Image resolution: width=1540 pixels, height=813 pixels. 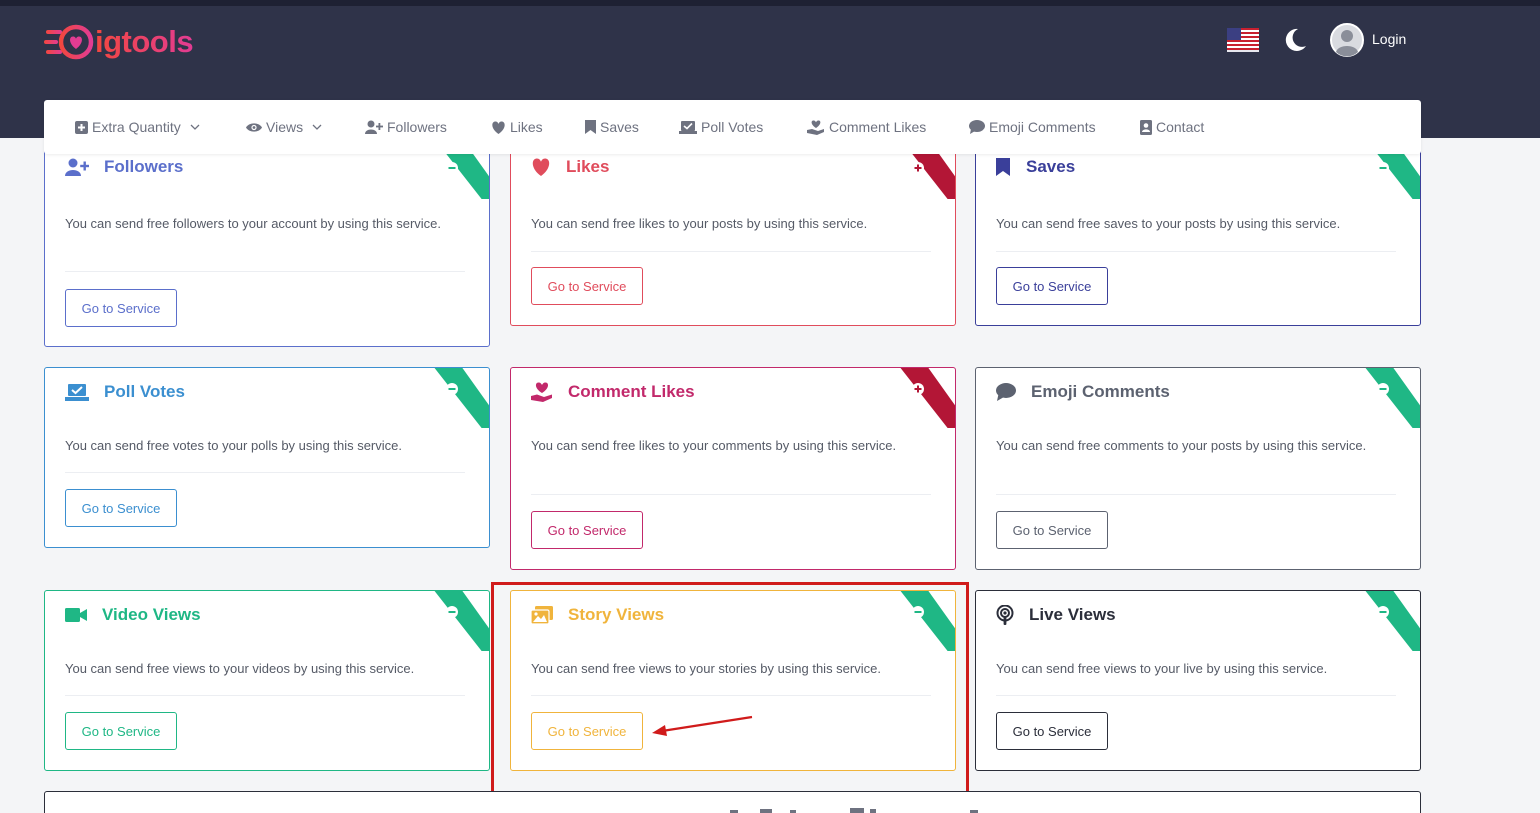 I want to click on card-title: Followers, so click(x=124, y=167).